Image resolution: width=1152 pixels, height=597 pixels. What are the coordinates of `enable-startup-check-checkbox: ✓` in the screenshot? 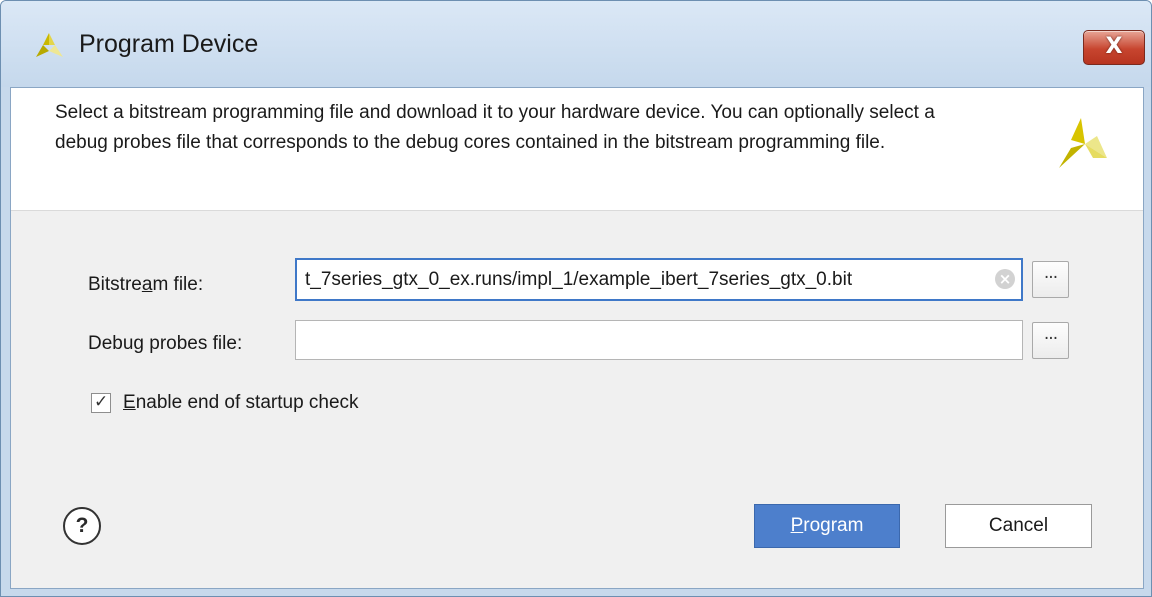 It's located at (101, 402).